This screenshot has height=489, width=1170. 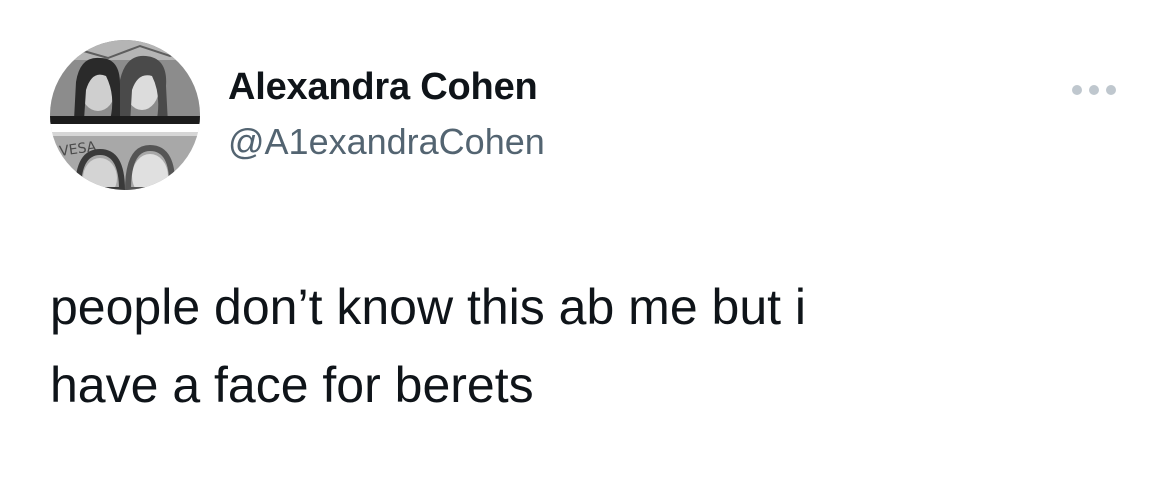 I want to click on author-name: Alexandra Cohen, so click(x=383, y=87).